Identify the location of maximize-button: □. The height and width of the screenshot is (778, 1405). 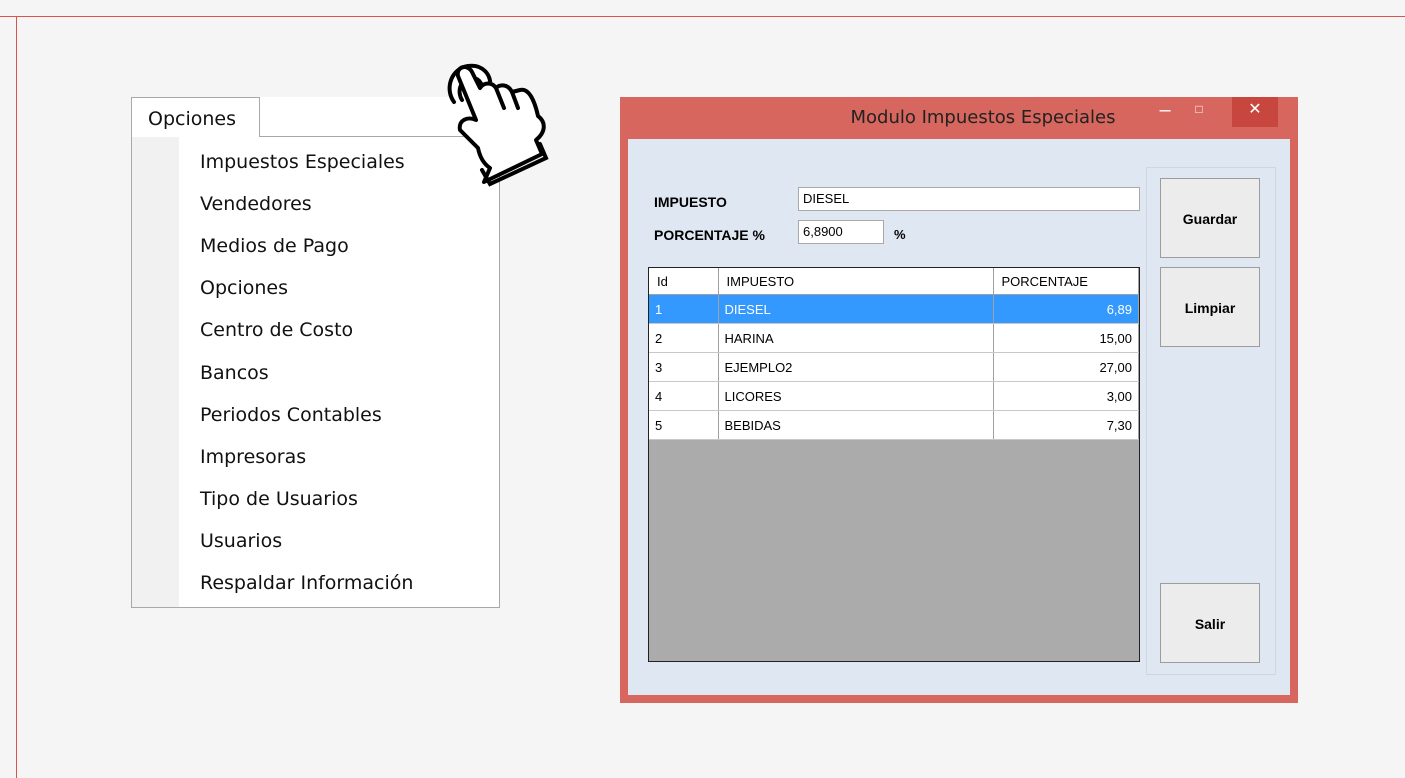
(1199, 112).